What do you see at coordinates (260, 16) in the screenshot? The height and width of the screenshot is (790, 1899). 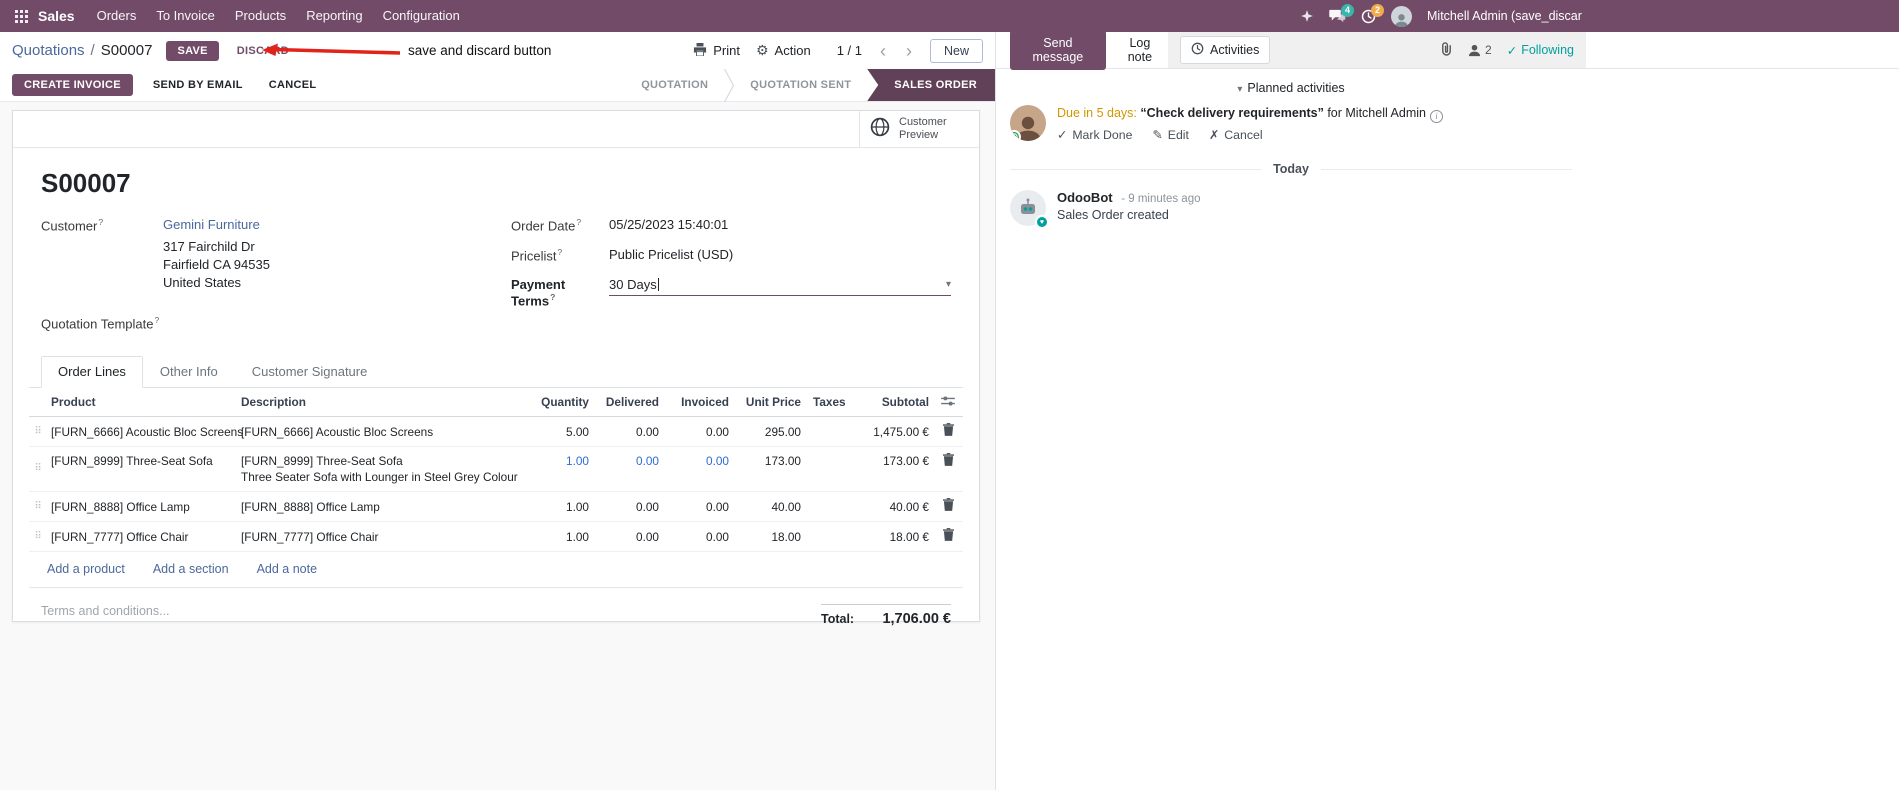 I see `menu-products: Products` at bounding box center [260, 16].